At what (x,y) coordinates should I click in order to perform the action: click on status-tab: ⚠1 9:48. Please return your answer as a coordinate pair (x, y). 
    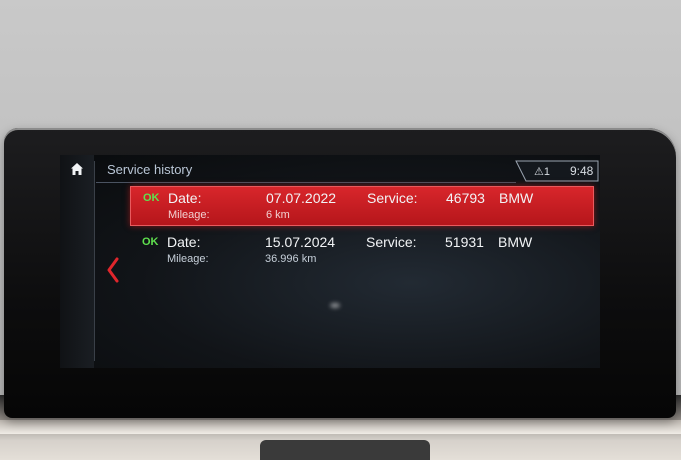
    Looking at the image, I should click on (557, 171).